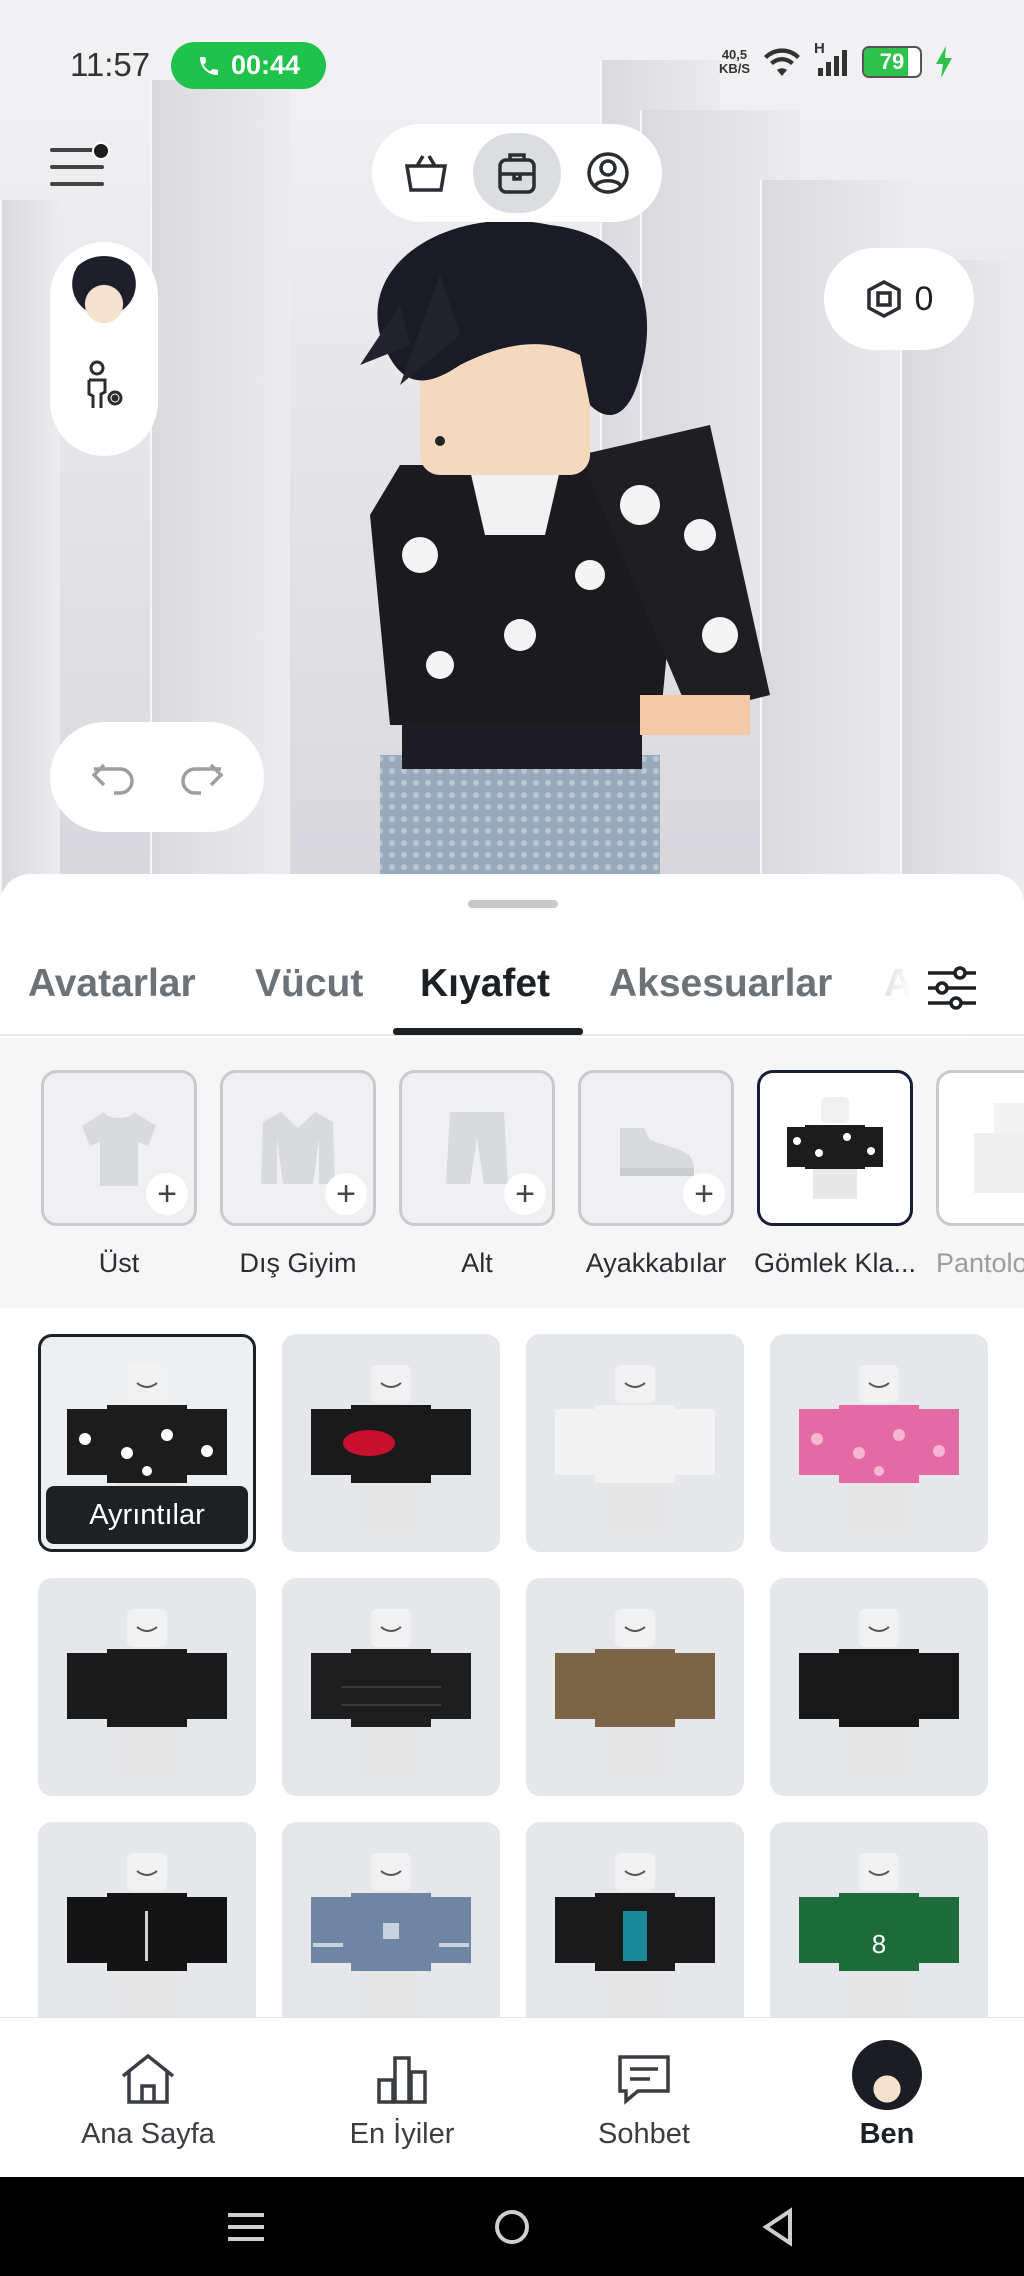 This screenshot has width=1024, height=2276. What do you see at coordinates (148, 2134) in the screenshot?
I see `nav-label: Ana Sayfa` at bounding box center [148, 2134].